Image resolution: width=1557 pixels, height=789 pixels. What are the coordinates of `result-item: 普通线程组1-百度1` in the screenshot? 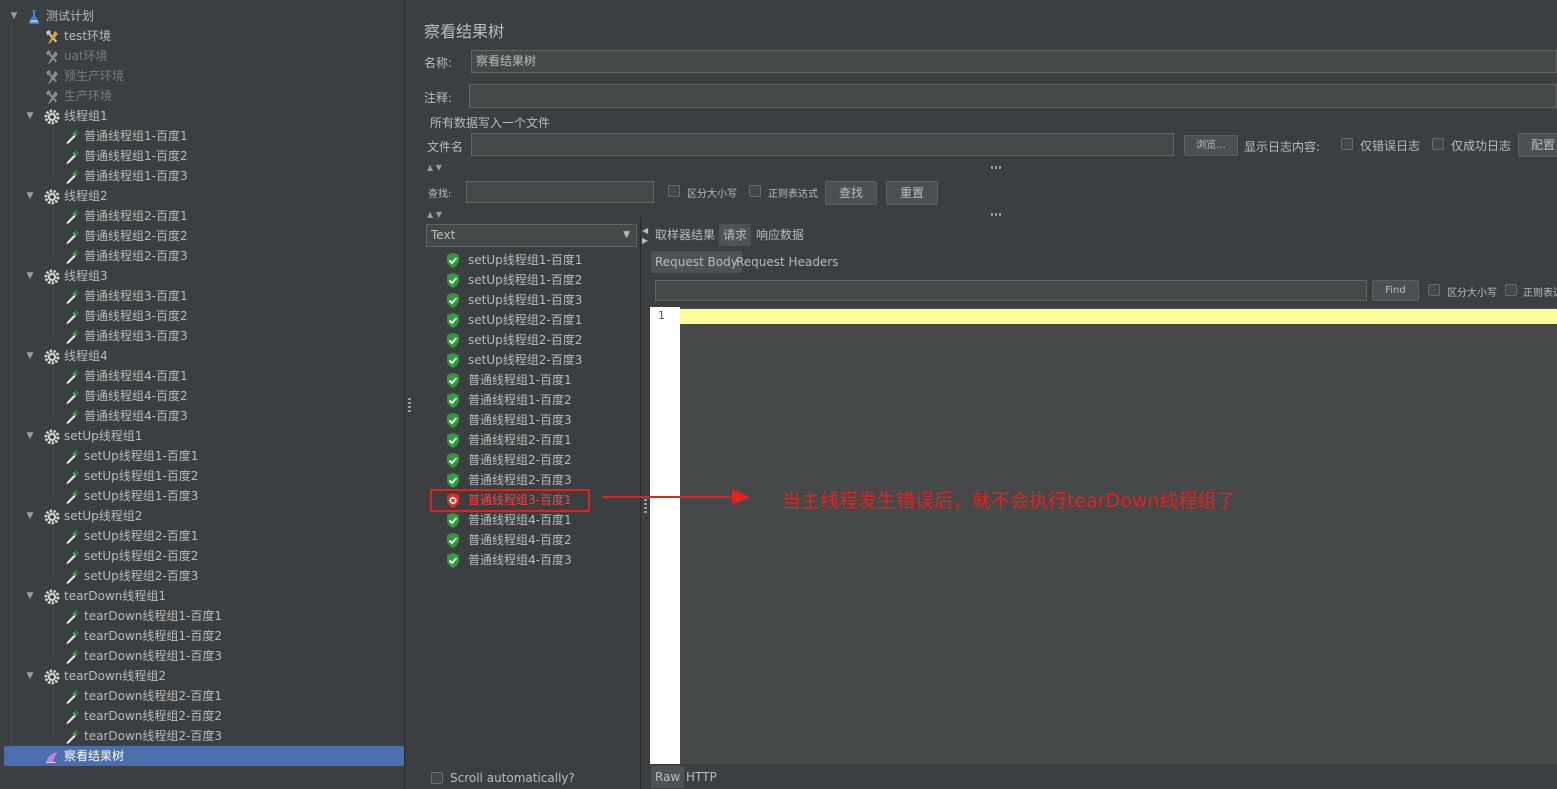 It's located at (509, 380).